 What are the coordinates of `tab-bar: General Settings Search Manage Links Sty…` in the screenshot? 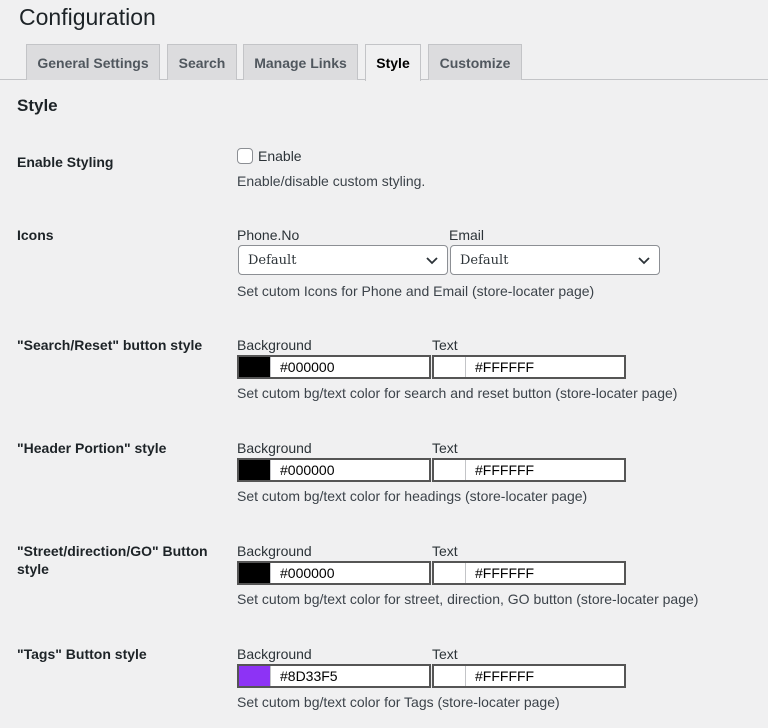 It's located at (384, 62).